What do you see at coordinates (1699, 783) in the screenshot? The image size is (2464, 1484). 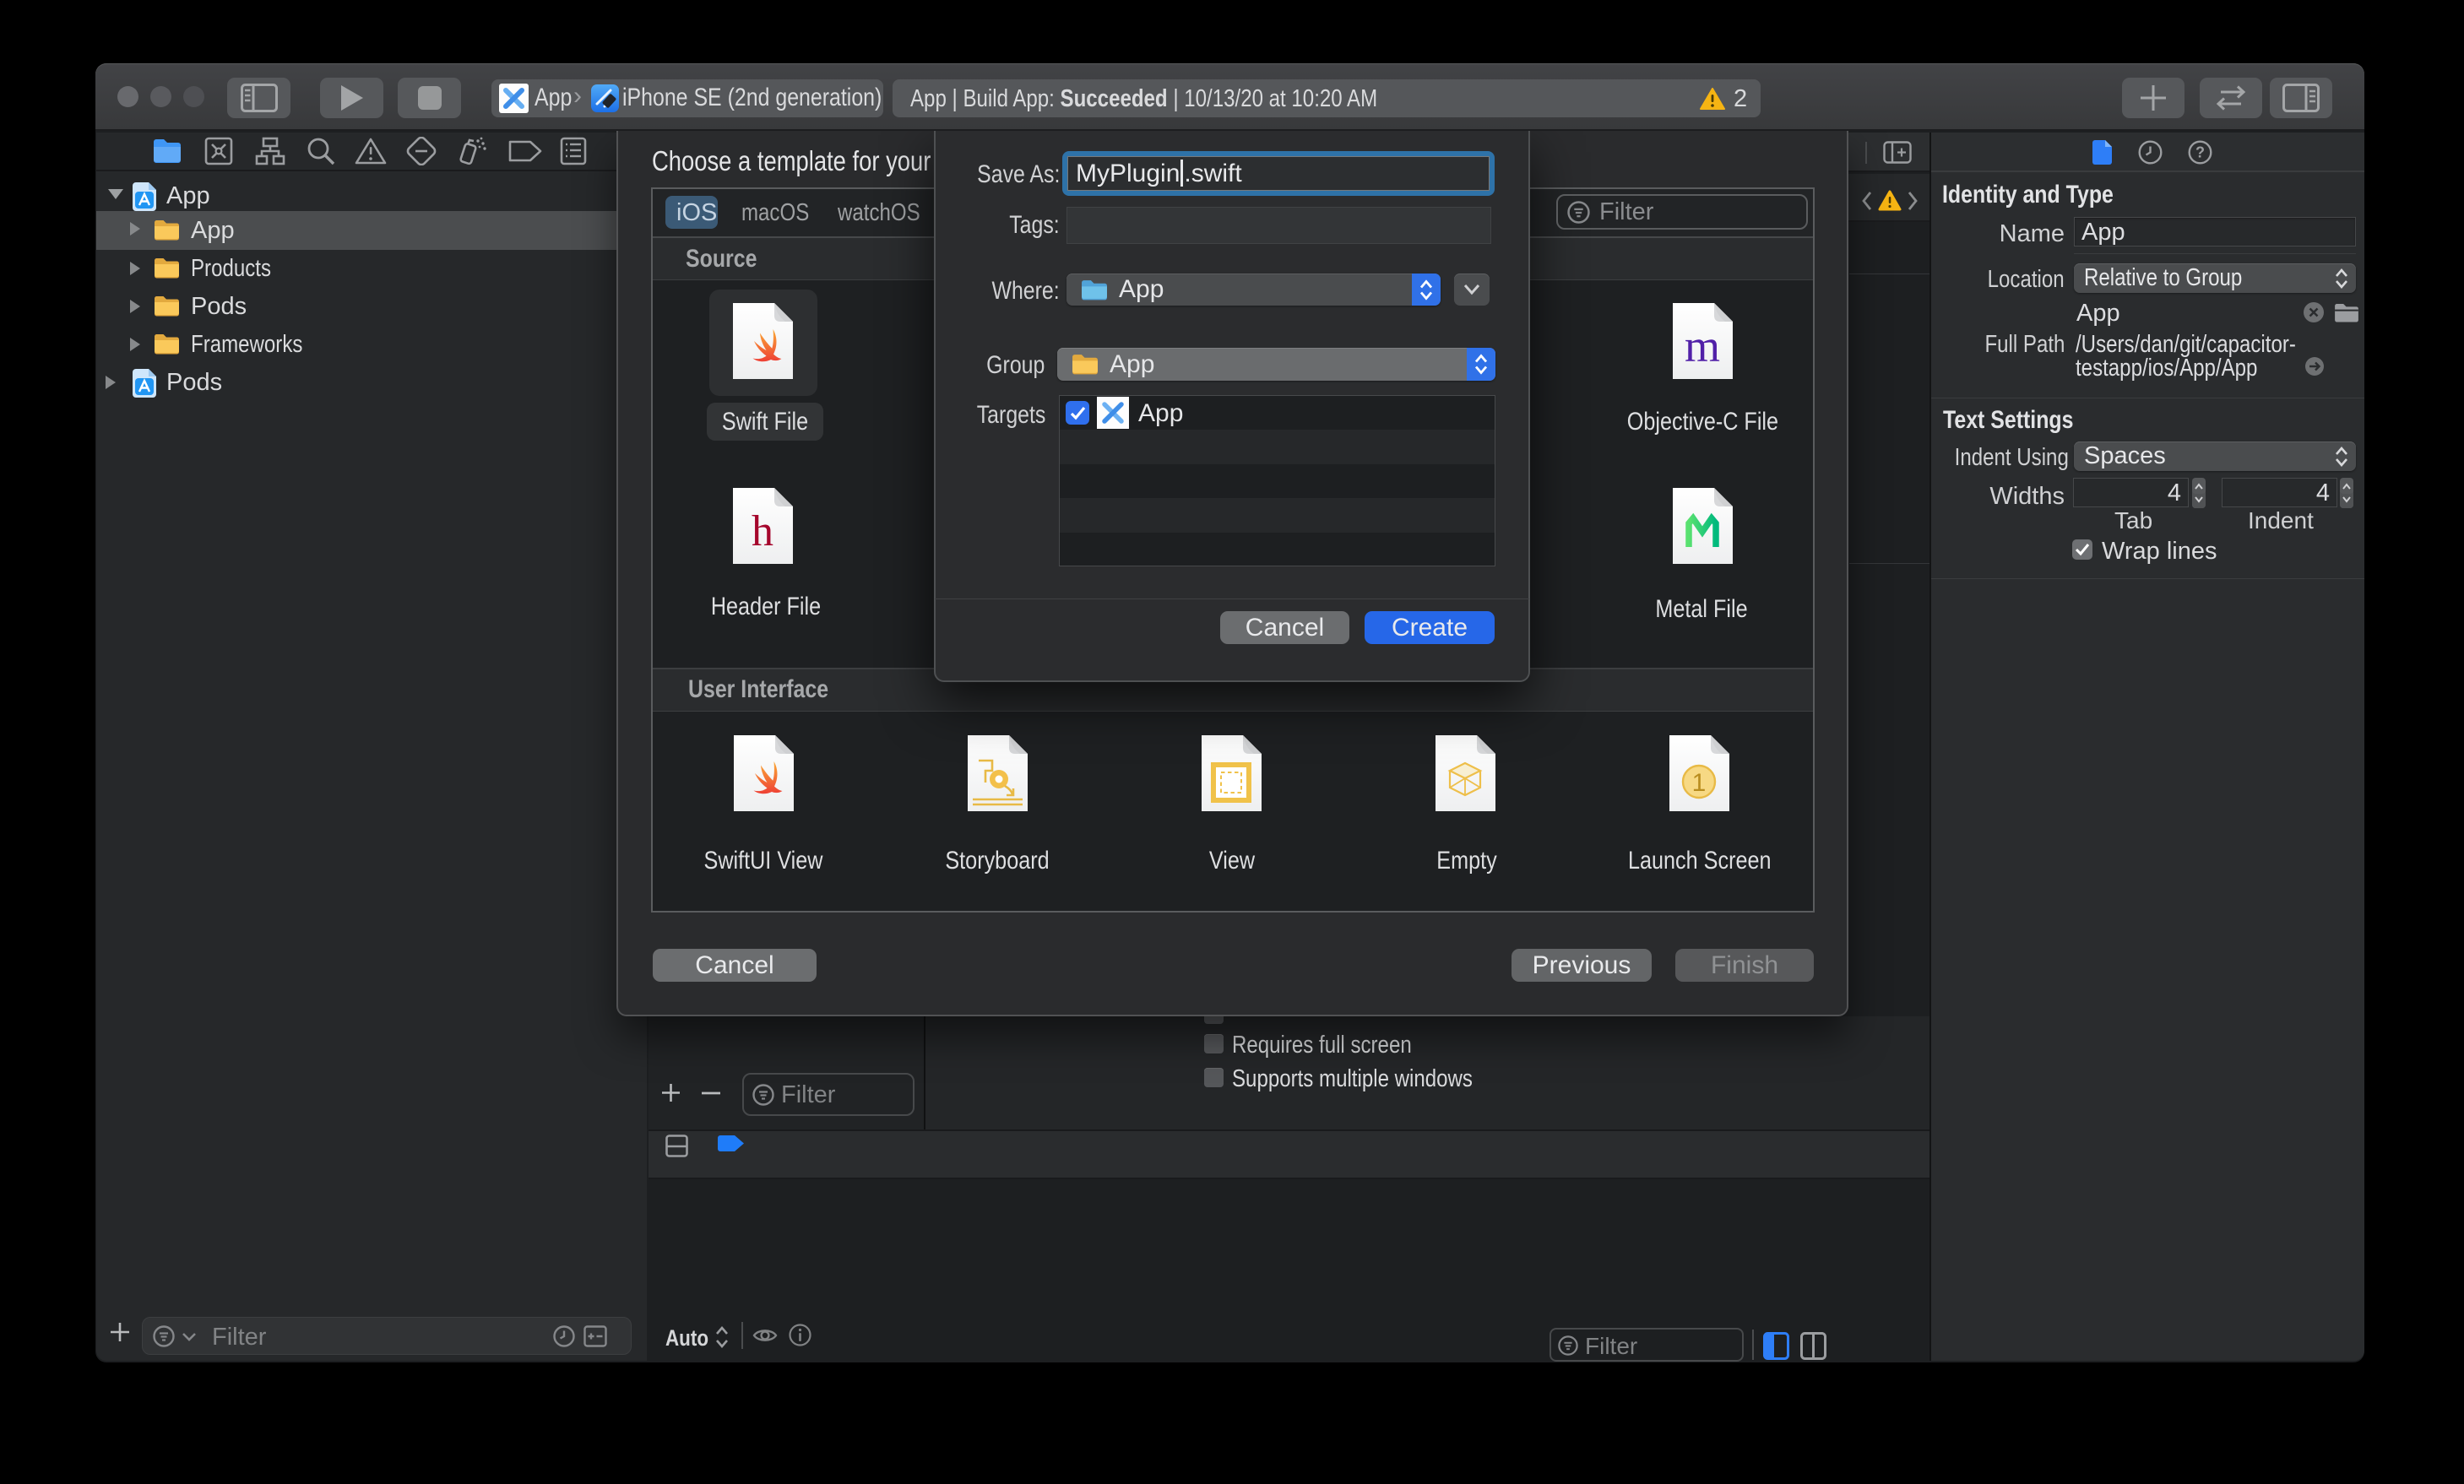 I see `svg-text: 1` at bounding box center [1699, 783].